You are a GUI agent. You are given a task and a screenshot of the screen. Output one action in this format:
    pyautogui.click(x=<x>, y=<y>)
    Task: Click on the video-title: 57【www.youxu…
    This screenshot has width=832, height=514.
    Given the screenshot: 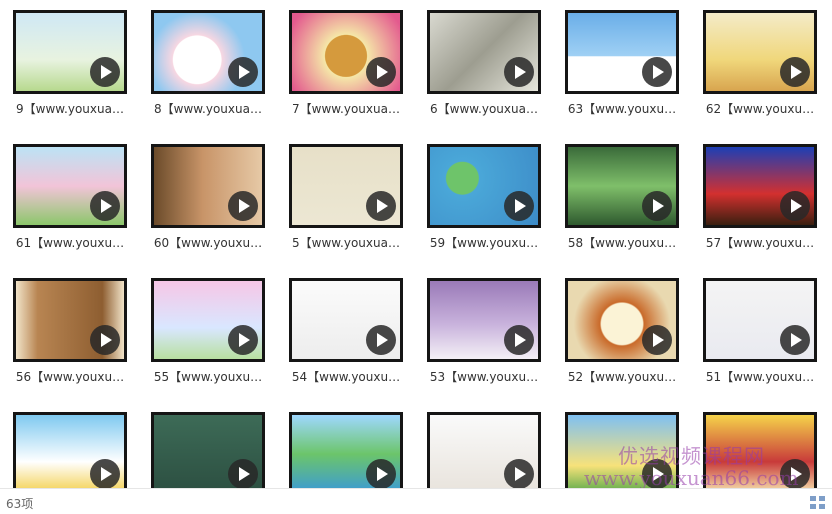 What is the action you would take?
    pyautogui.click(x=760, y=242)
    